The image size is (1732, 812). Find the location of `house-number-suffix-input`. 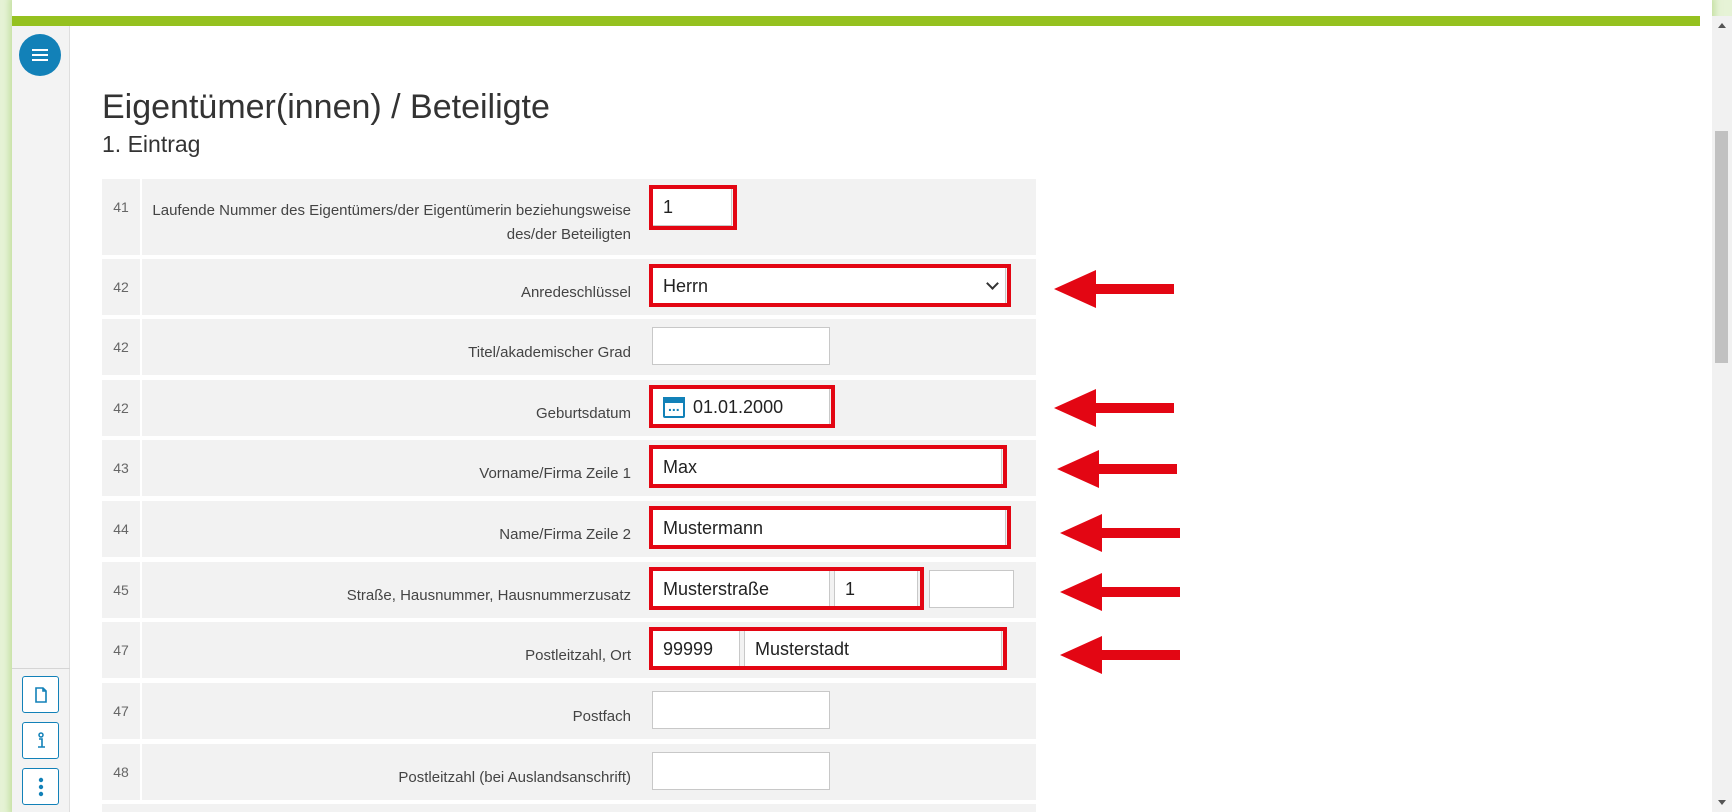

house-number-suffix-input is located at coordinates (971, 589).